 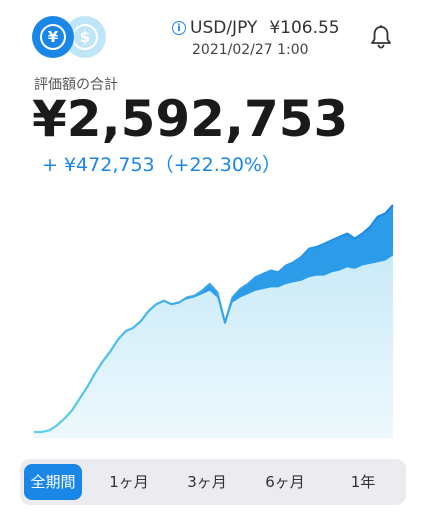 I want to click on range-tab-3m: 3ヶ月, so click(x=207, y=482).